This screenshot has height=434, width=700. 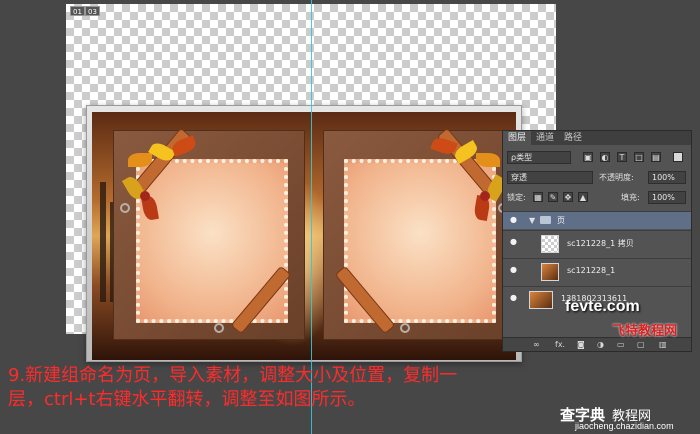 What do you see at coordinates (583, 197) in the screenshot?
I see `lock-all-icon: ▲` at bounding box center [583, 197].